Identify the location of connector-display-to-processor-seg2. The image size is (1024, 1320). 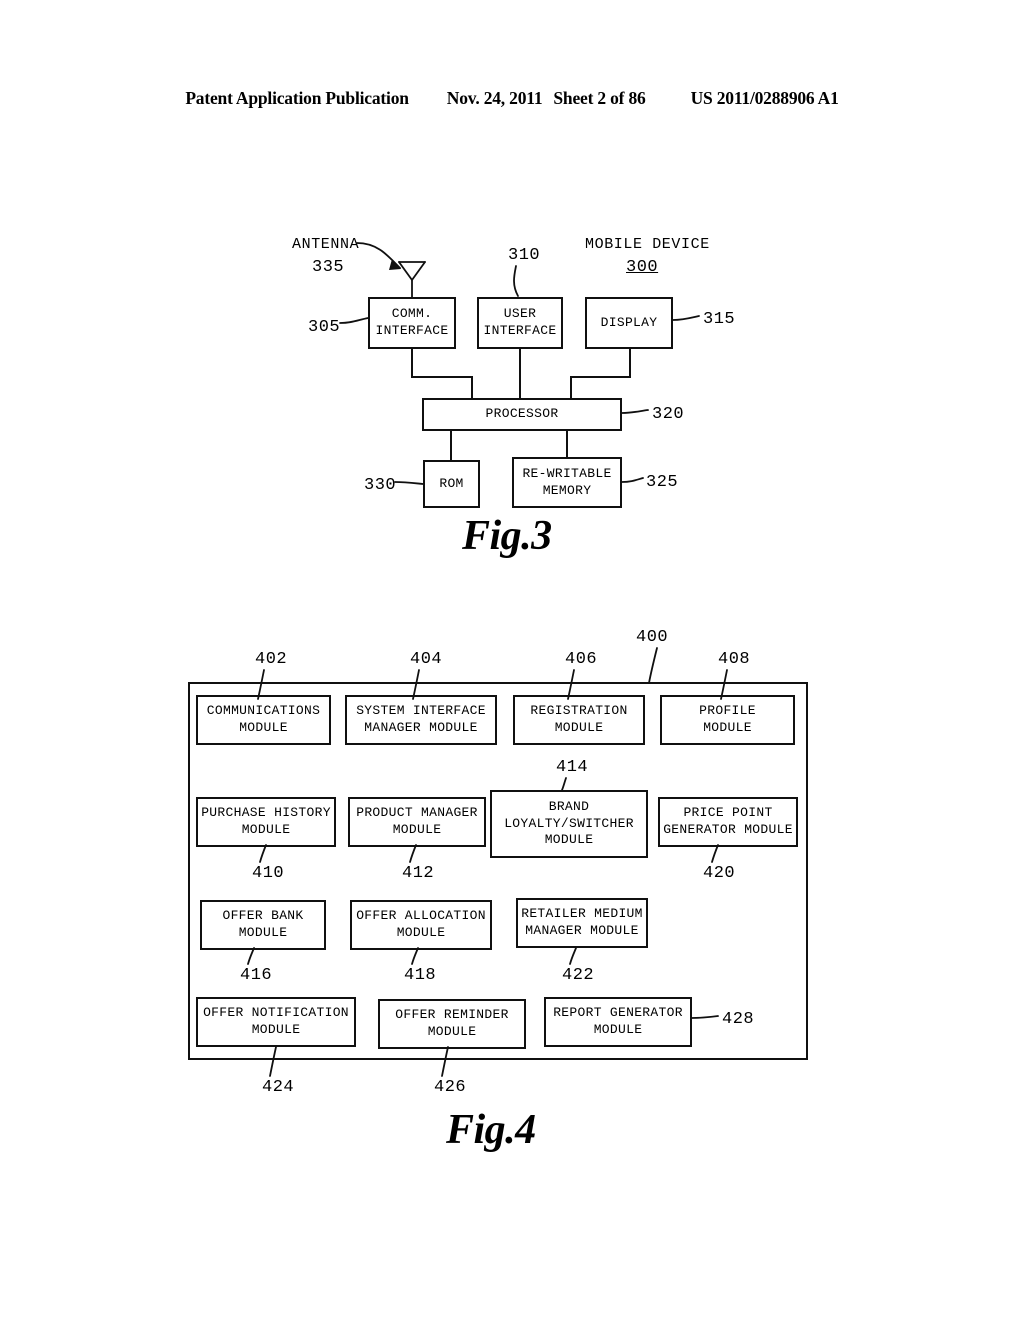
(600, 377).